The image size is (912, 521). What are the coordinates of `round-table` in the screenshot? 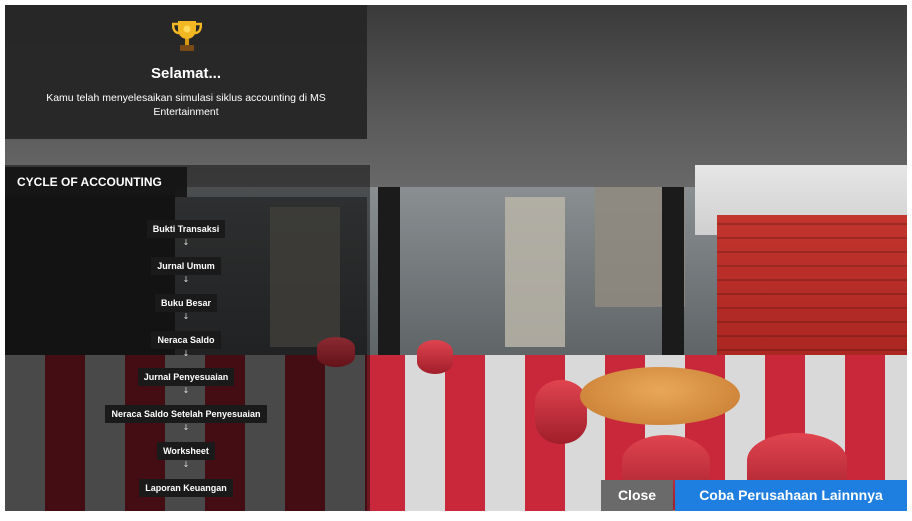 It's located at (660, 396).